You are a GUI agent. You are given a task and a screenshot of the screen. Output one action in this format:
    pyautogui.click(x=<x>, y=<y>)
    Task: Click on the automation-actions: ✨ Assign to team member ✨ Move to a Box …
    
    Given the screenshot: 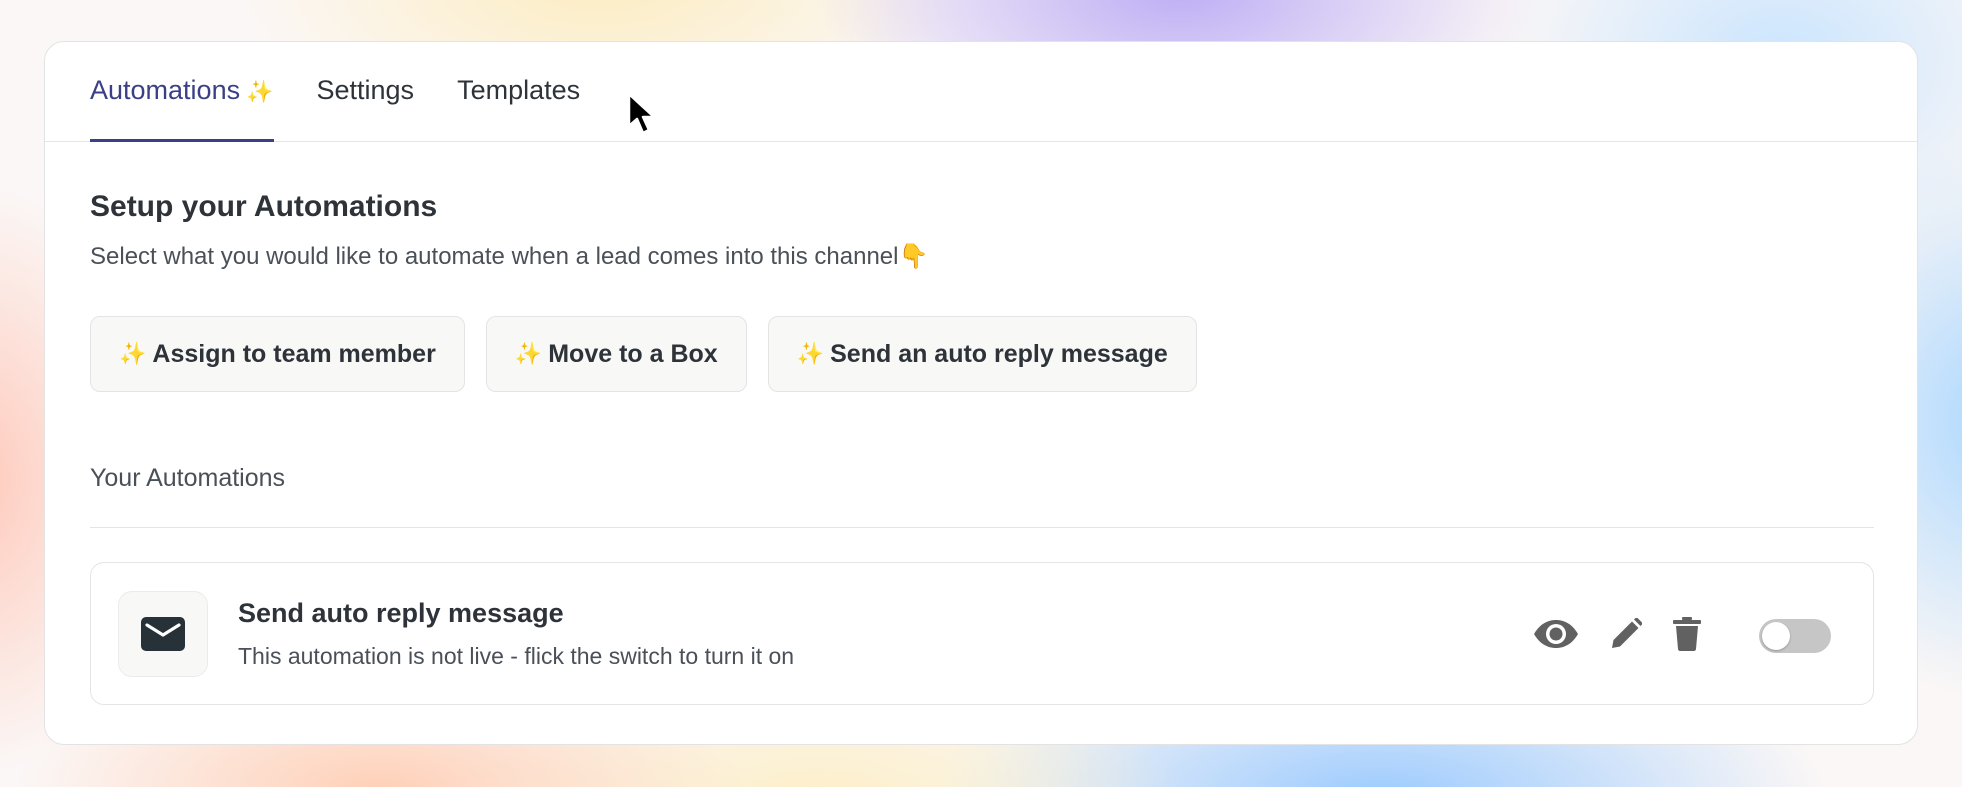 What is the action you would take?
    pyautogui.click(x=981, y=354)
    